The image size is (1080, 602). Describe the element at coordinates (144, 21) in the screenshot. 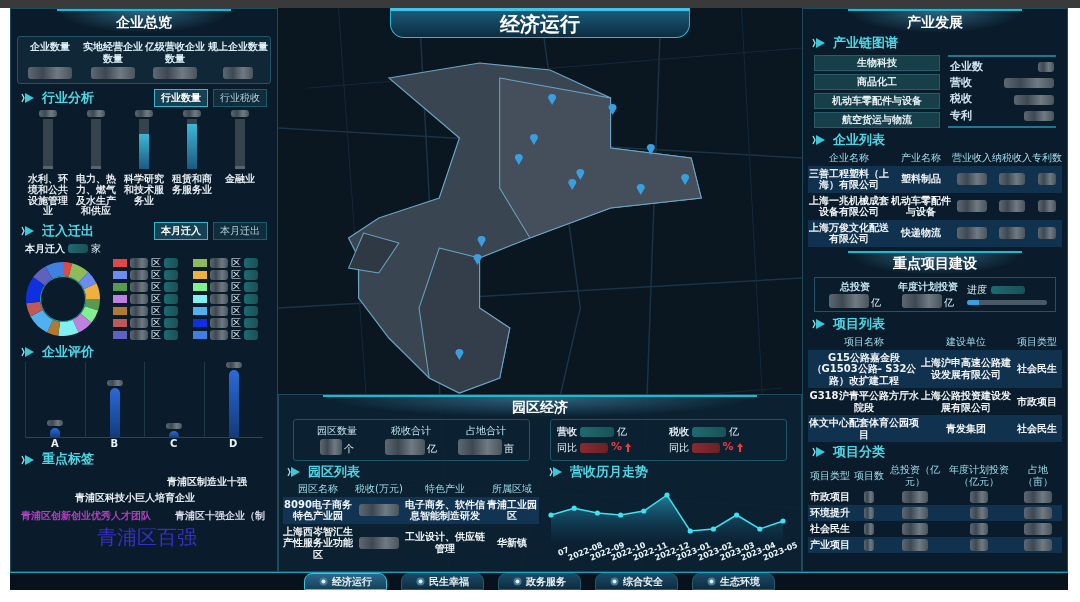

I see `panel-title: 企业总览` at that location.